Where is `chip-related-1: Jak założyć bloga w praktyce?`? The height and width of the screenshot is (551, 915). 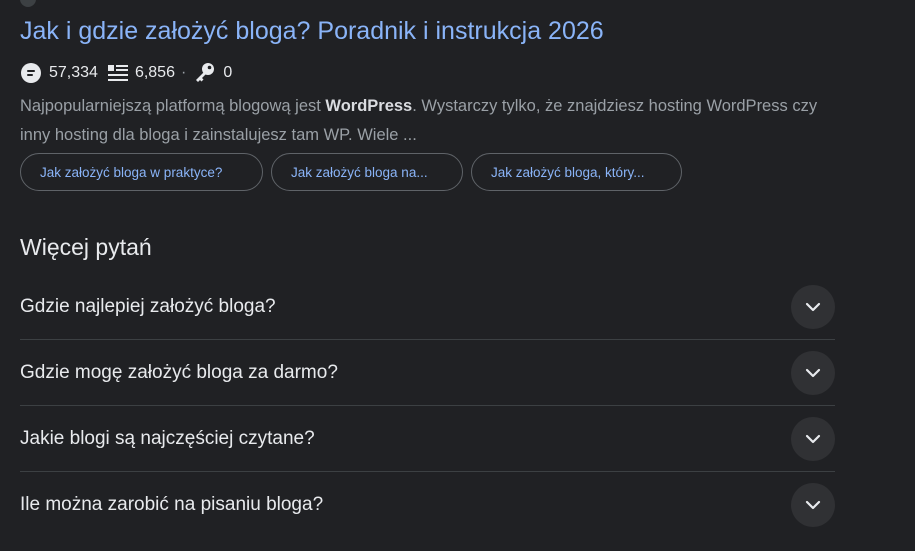 chip-related-1: Jak założyć bloga w praktyce? is located at coordinates (141, 172).